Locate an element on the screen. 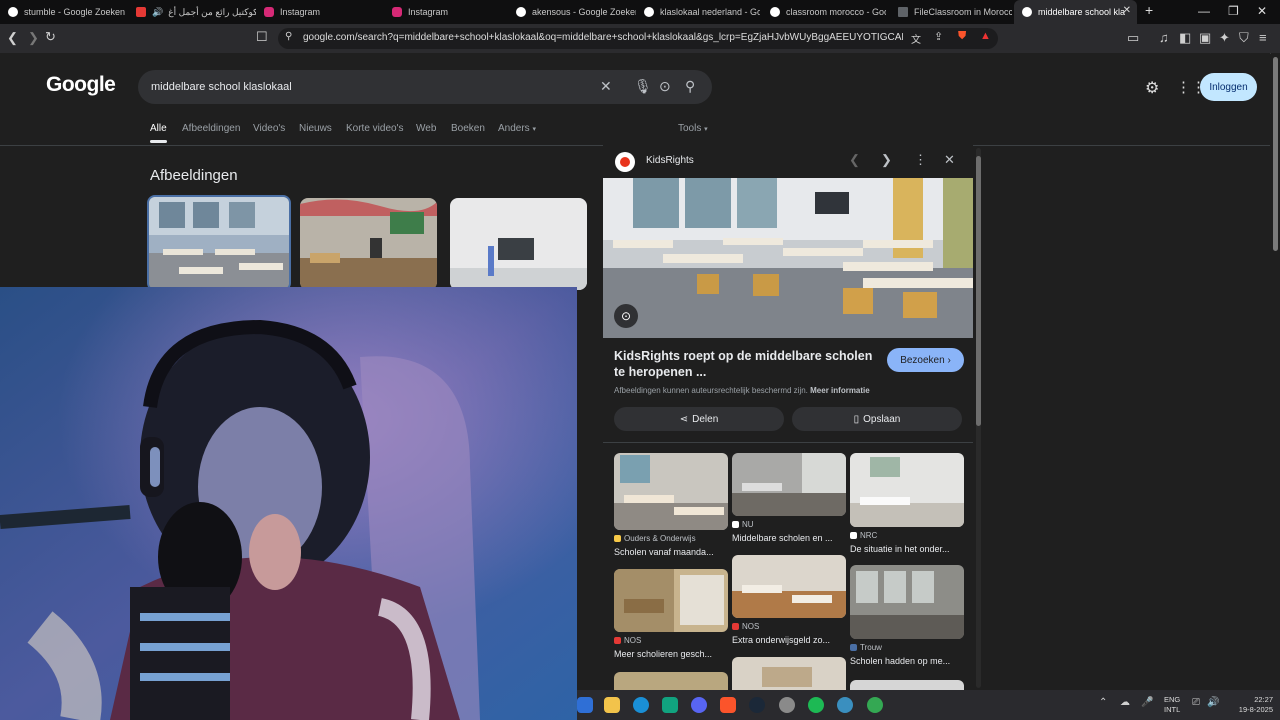 The height and width of the screenshot is (720, 1280). sidebar-icon: ◧ is located at coordinates (1185, 38).